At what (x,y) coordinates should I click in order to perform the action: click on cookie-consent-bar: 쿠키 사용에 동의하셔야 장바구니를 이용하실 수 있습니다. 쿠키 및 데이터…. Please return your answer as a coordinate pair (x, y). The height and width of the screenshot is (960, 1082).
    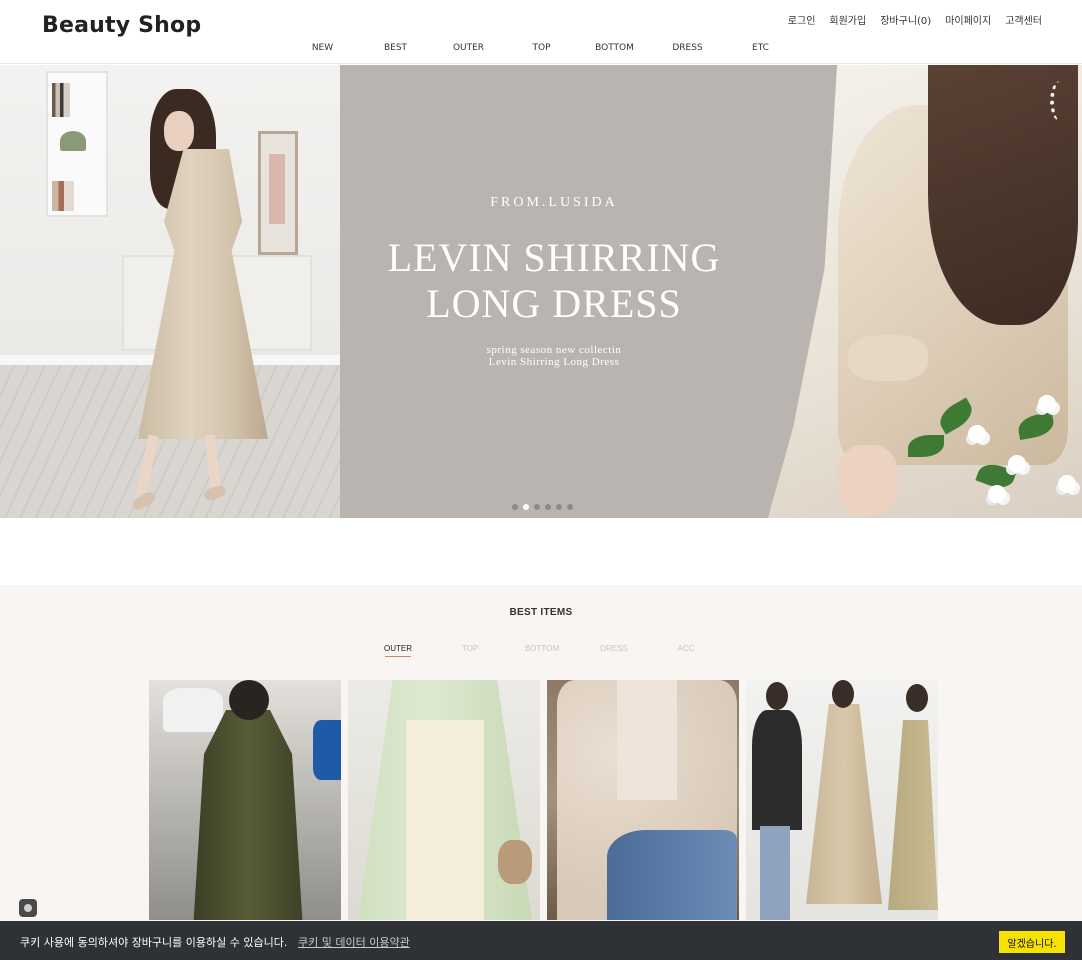
    Looking at the image, I should click on (541, 940).